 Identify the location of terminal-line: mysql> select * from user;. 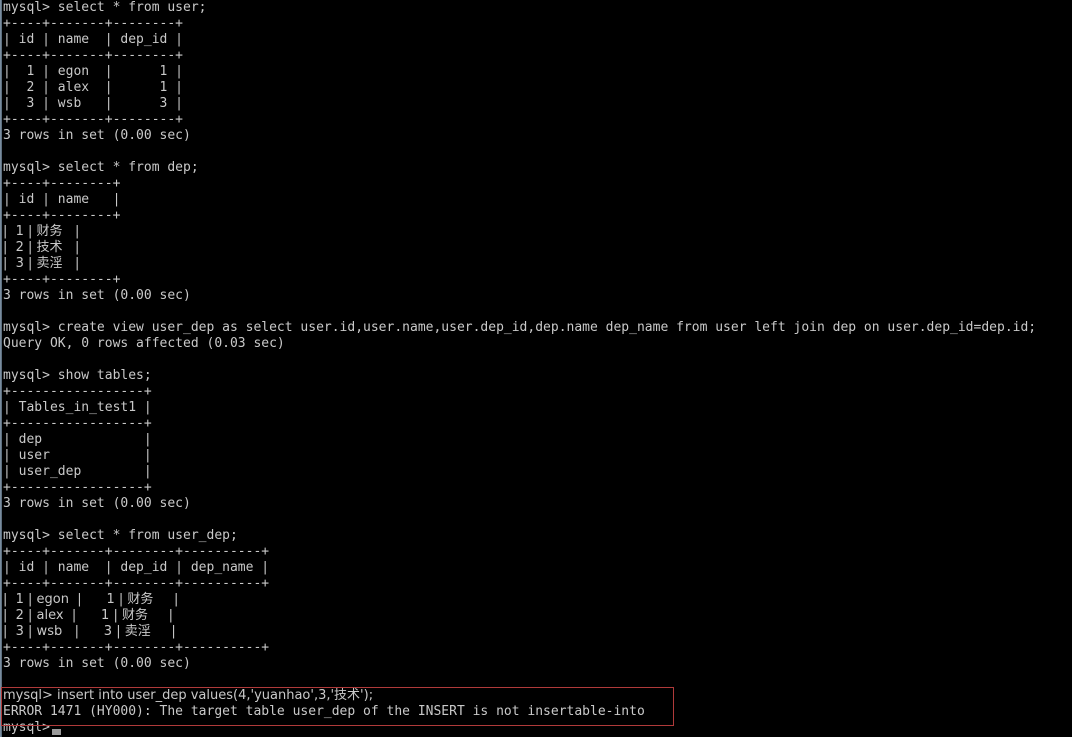
(105, 7).